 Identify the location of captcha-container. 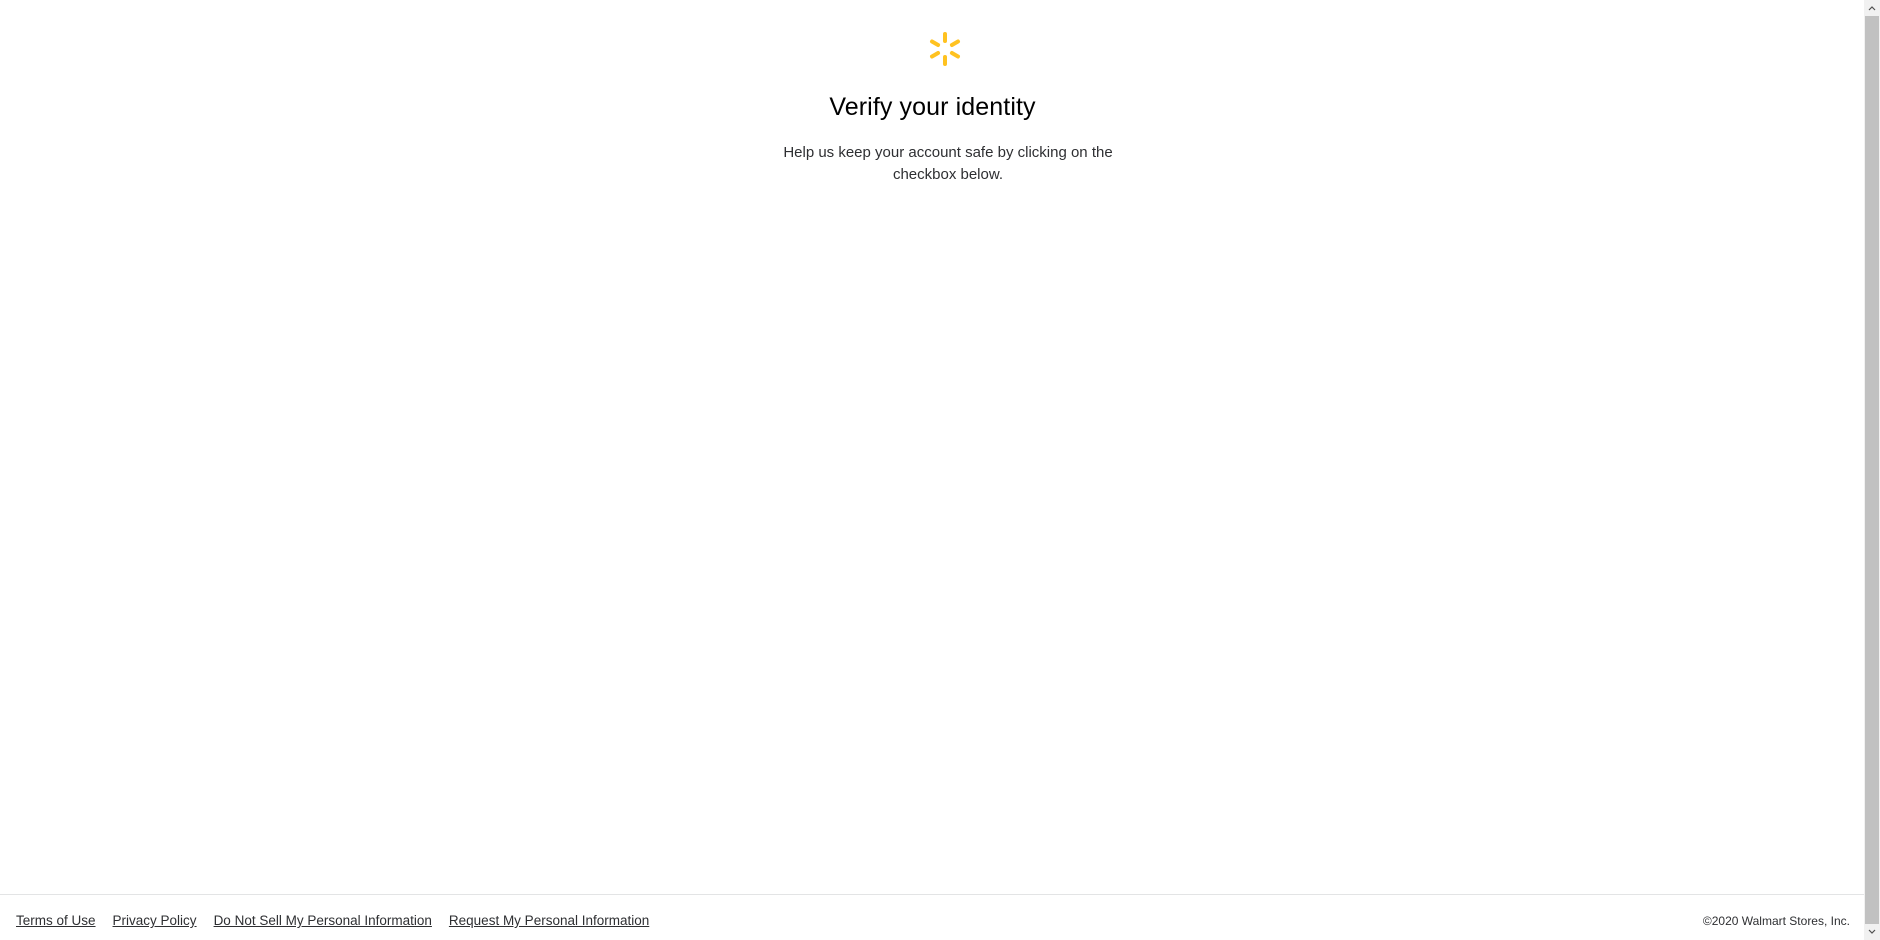
(942, 245).